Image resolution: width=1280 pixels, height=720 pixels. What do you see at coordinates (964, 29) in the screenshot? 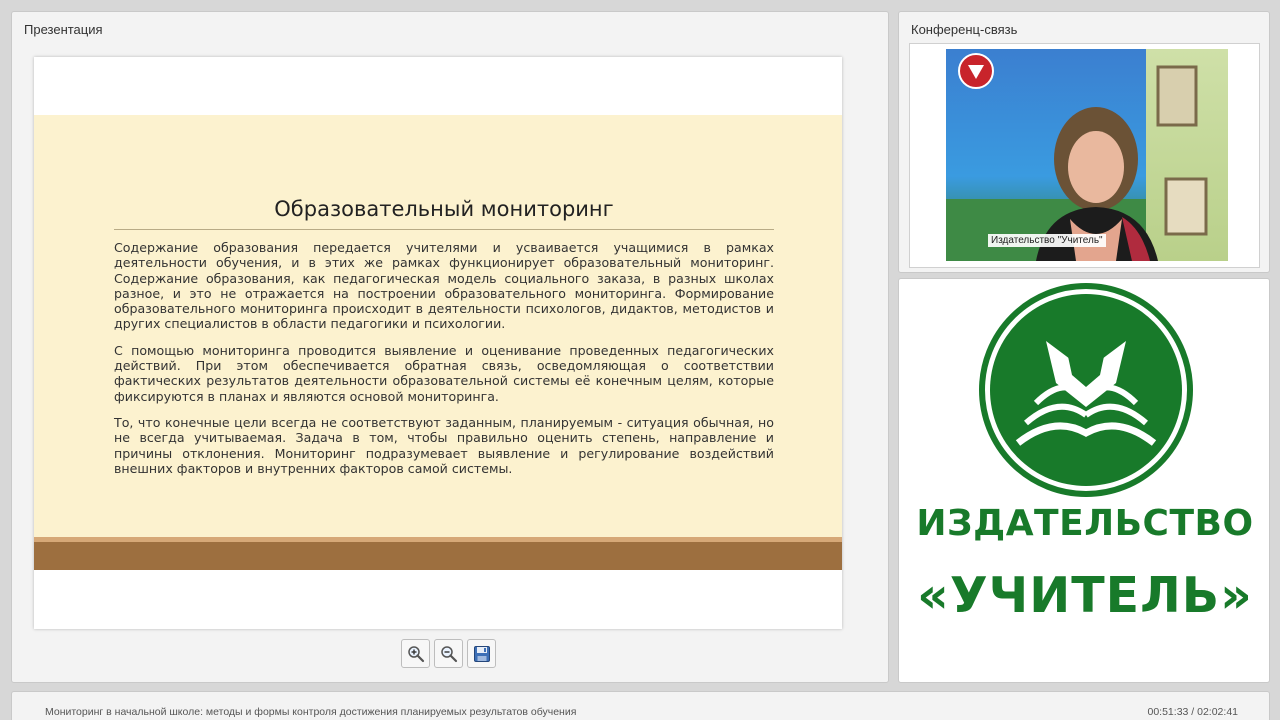
I see `conference-title: Конференц-связь` at bounding box center [964, 29].